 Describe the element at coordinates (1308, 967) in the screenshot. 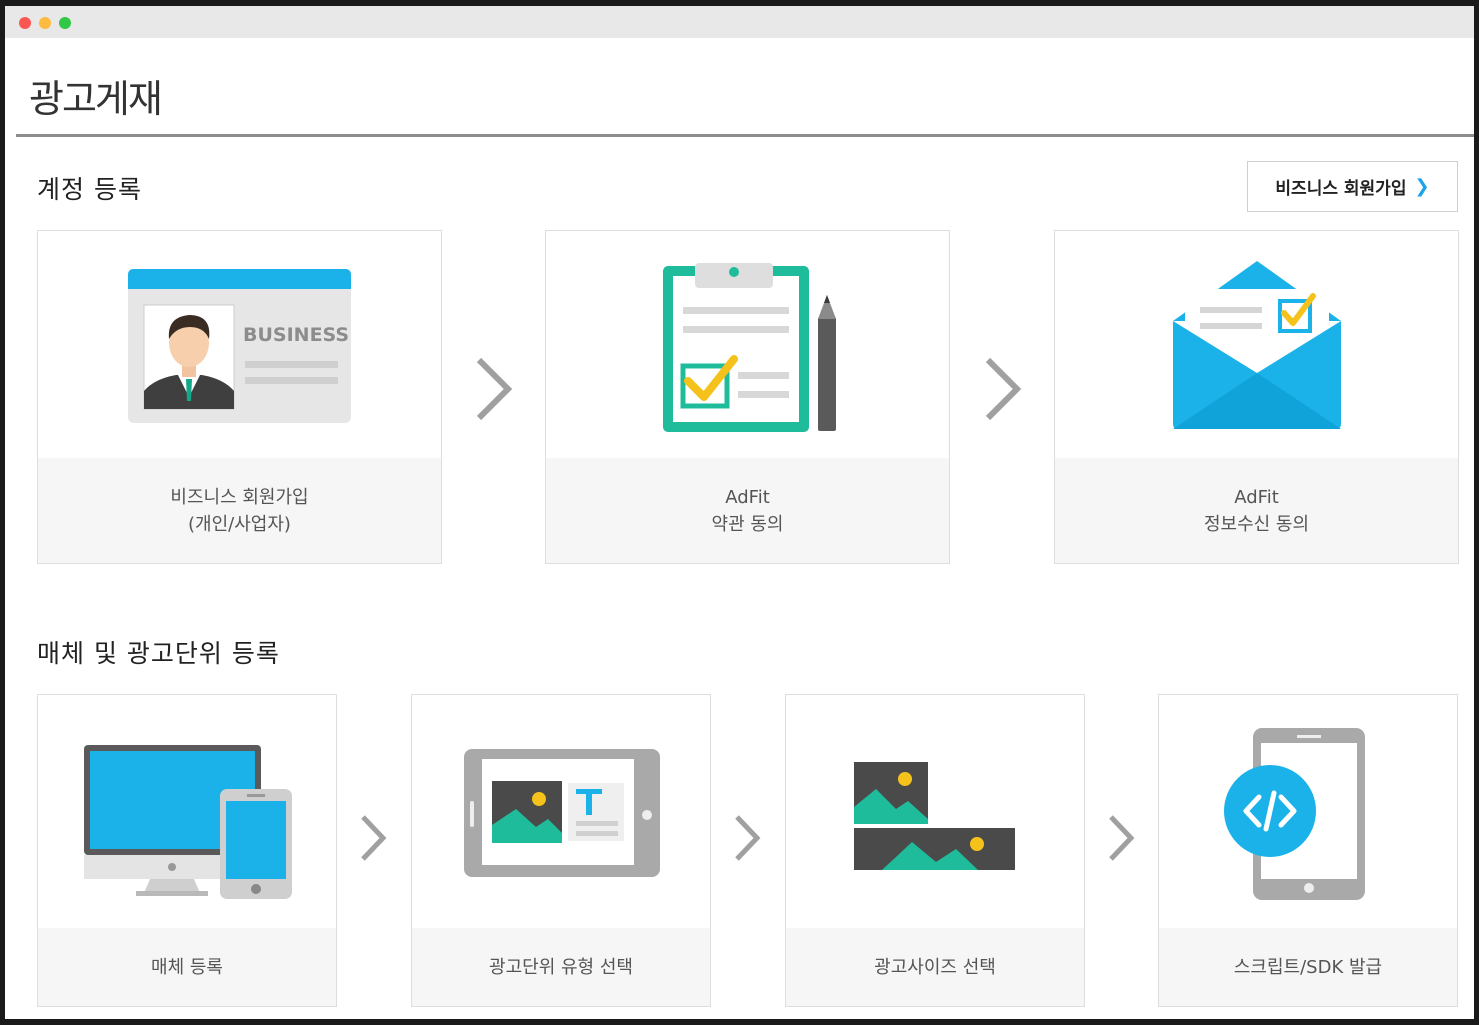

I see `step-label: 스크립트/SDK 발급` at that location.